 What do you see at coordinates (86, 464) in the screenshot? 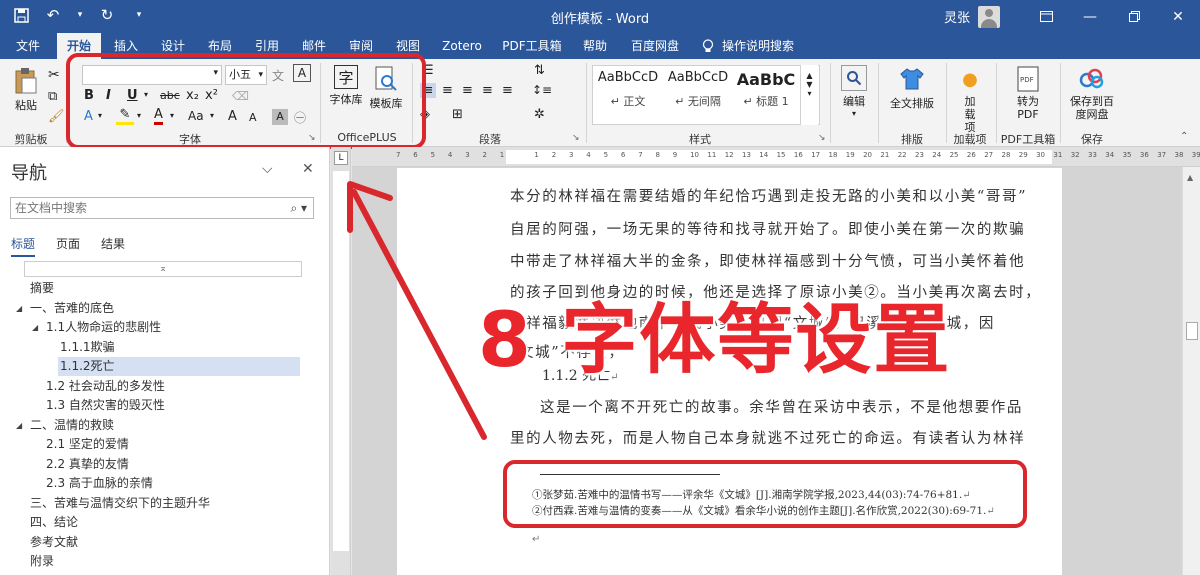
I see `nav-heading-item: 2.2 真挚的友情` at bounding box center [86, 464].